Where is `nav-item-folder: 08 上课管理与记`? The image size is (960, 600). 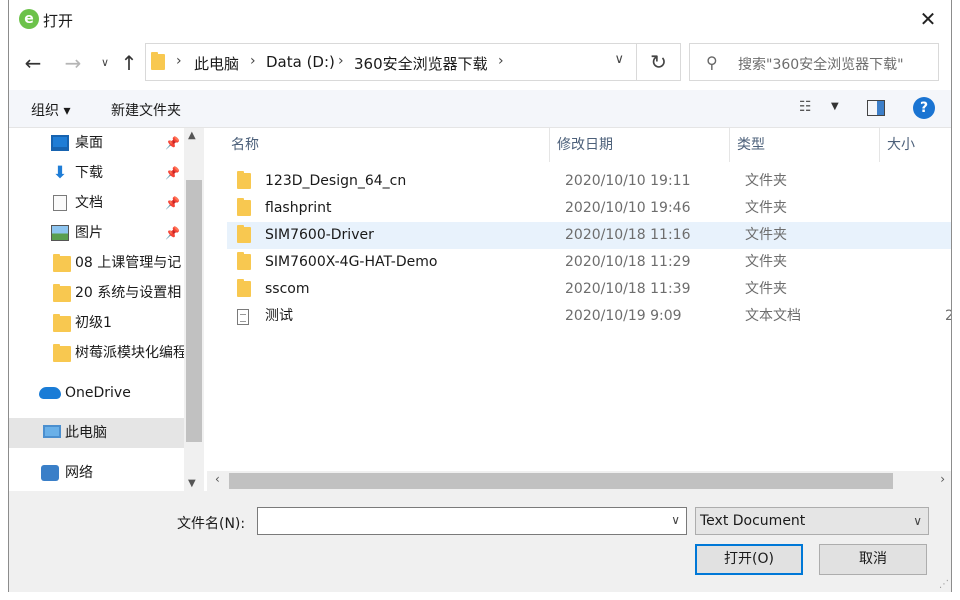
nav-item-folder: 08 上课管理与记 is located at coordinates (96, 263).